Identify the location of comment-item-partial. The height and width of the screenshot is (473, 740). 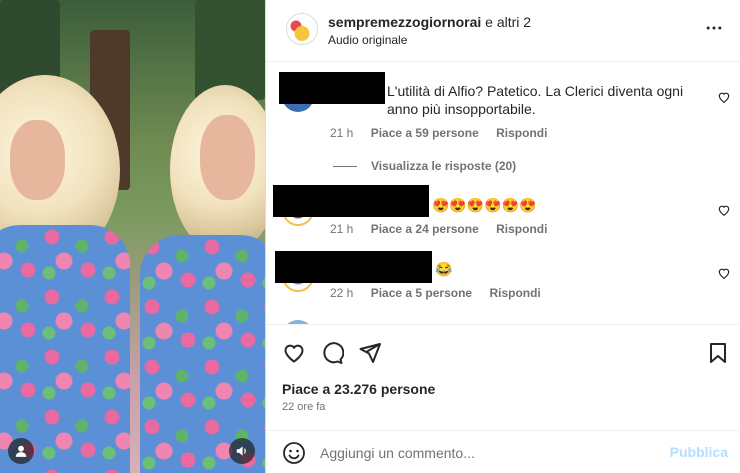
(503, 318).